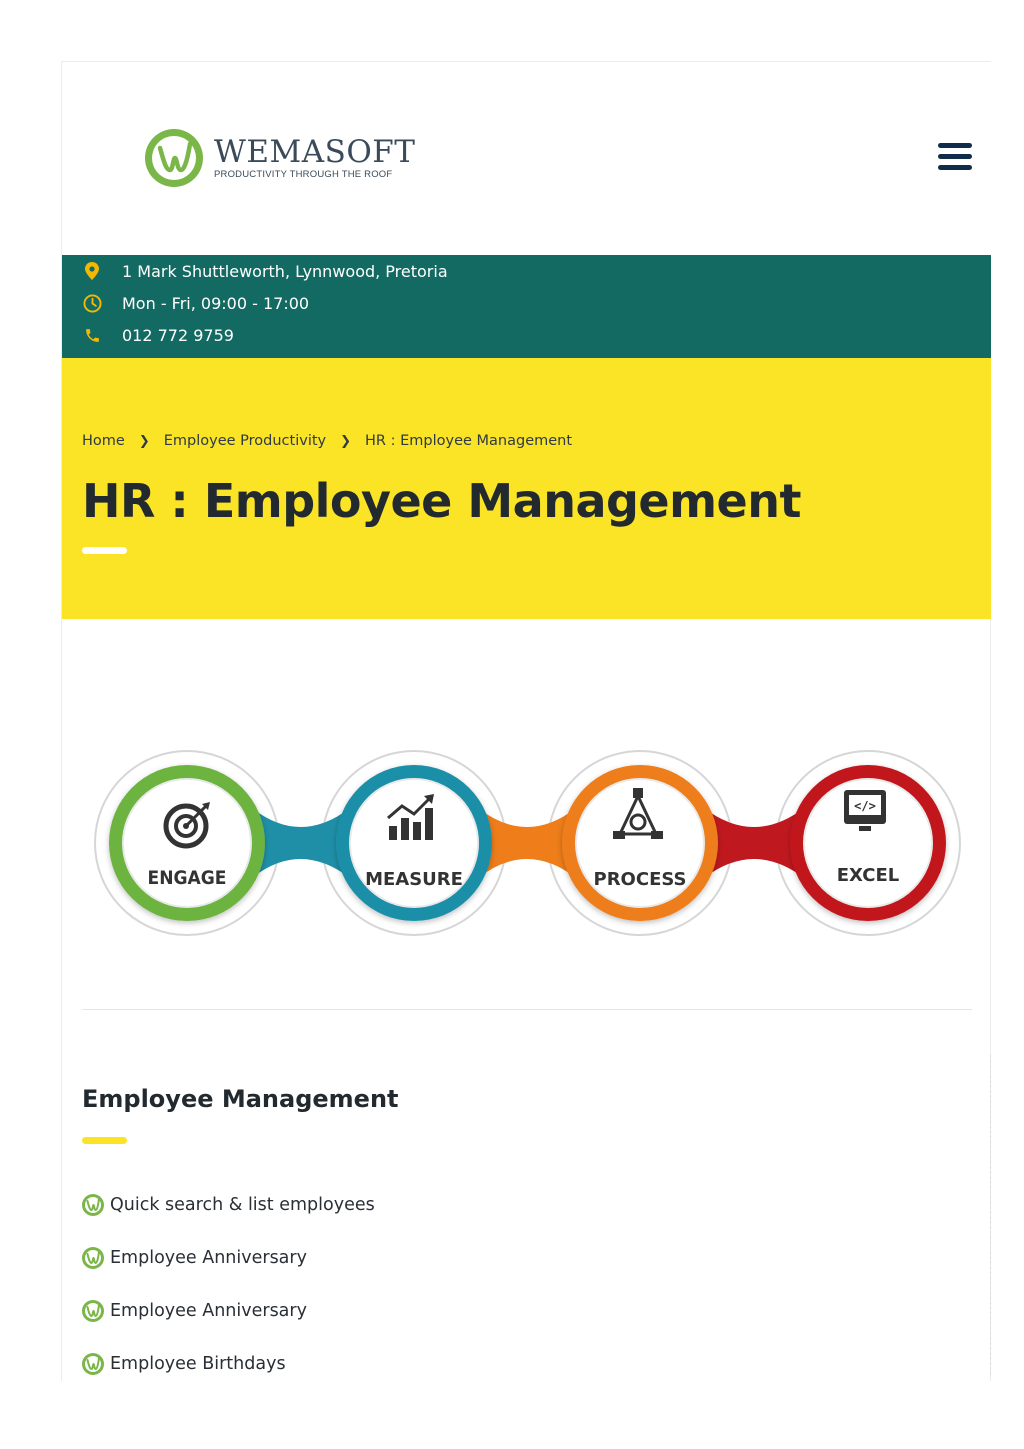 The height and width of the screenshot is (1449, 1024). What do you see at coordinates (303, 174) in the screenshot?
I see `brand-tagline: PRODUCTIVITY THROUGH THE ROOF` at bounding box center [303, 174].